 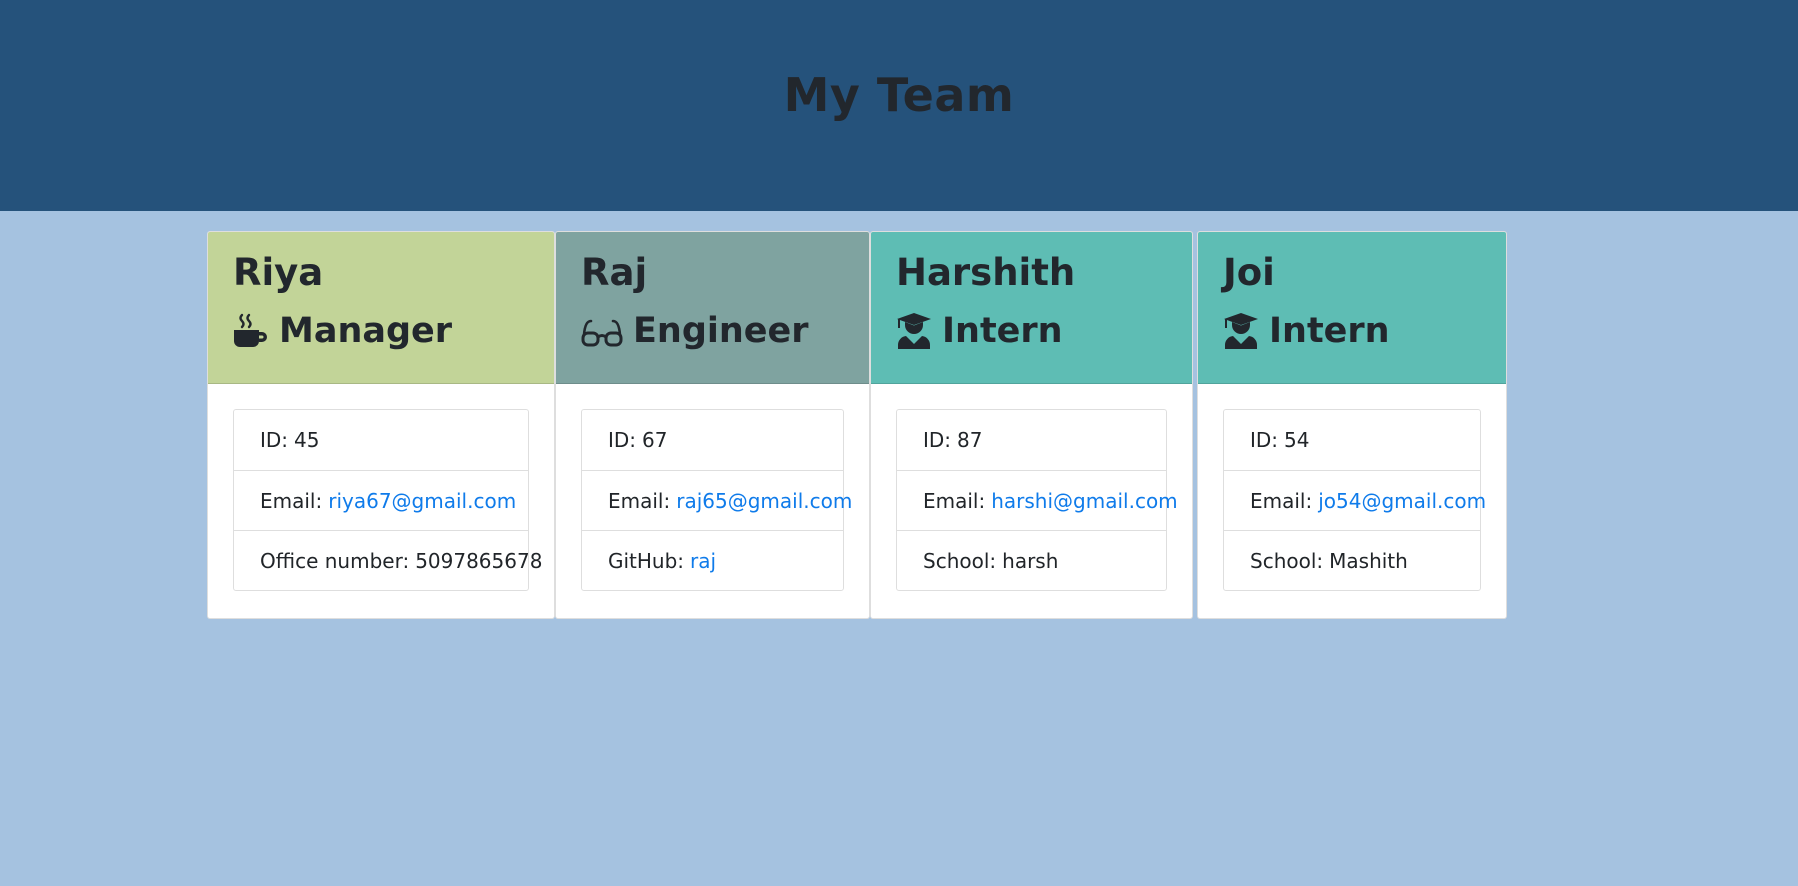 I want to click on office-number-row: Office number: 5097865678, so click(x=388, y=560).